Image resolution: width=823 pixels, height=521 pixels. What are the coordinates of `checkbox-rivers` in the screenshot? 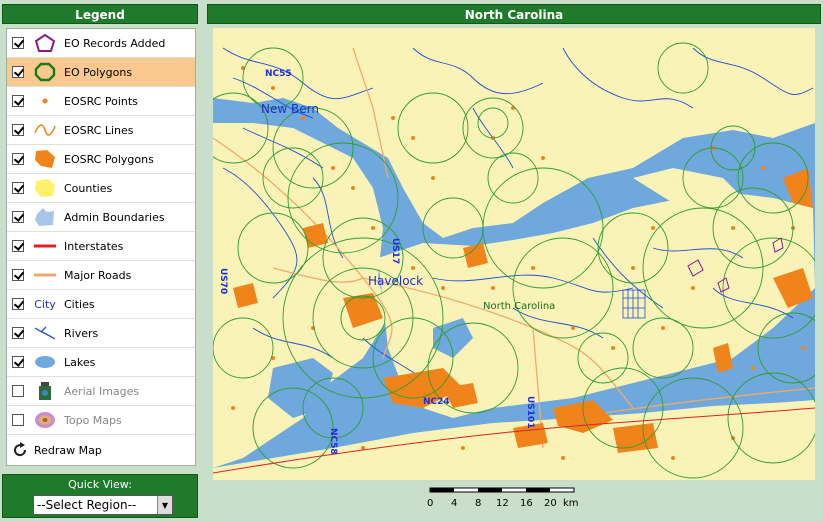 It's located at (18, 333).